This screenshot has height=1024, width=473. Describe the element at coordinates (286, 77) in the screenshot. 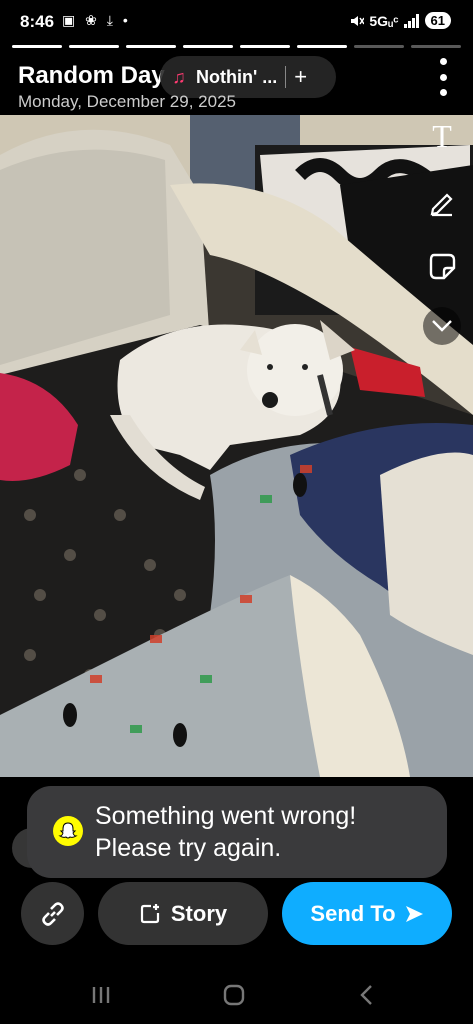

I see `chip-divider` at that location.